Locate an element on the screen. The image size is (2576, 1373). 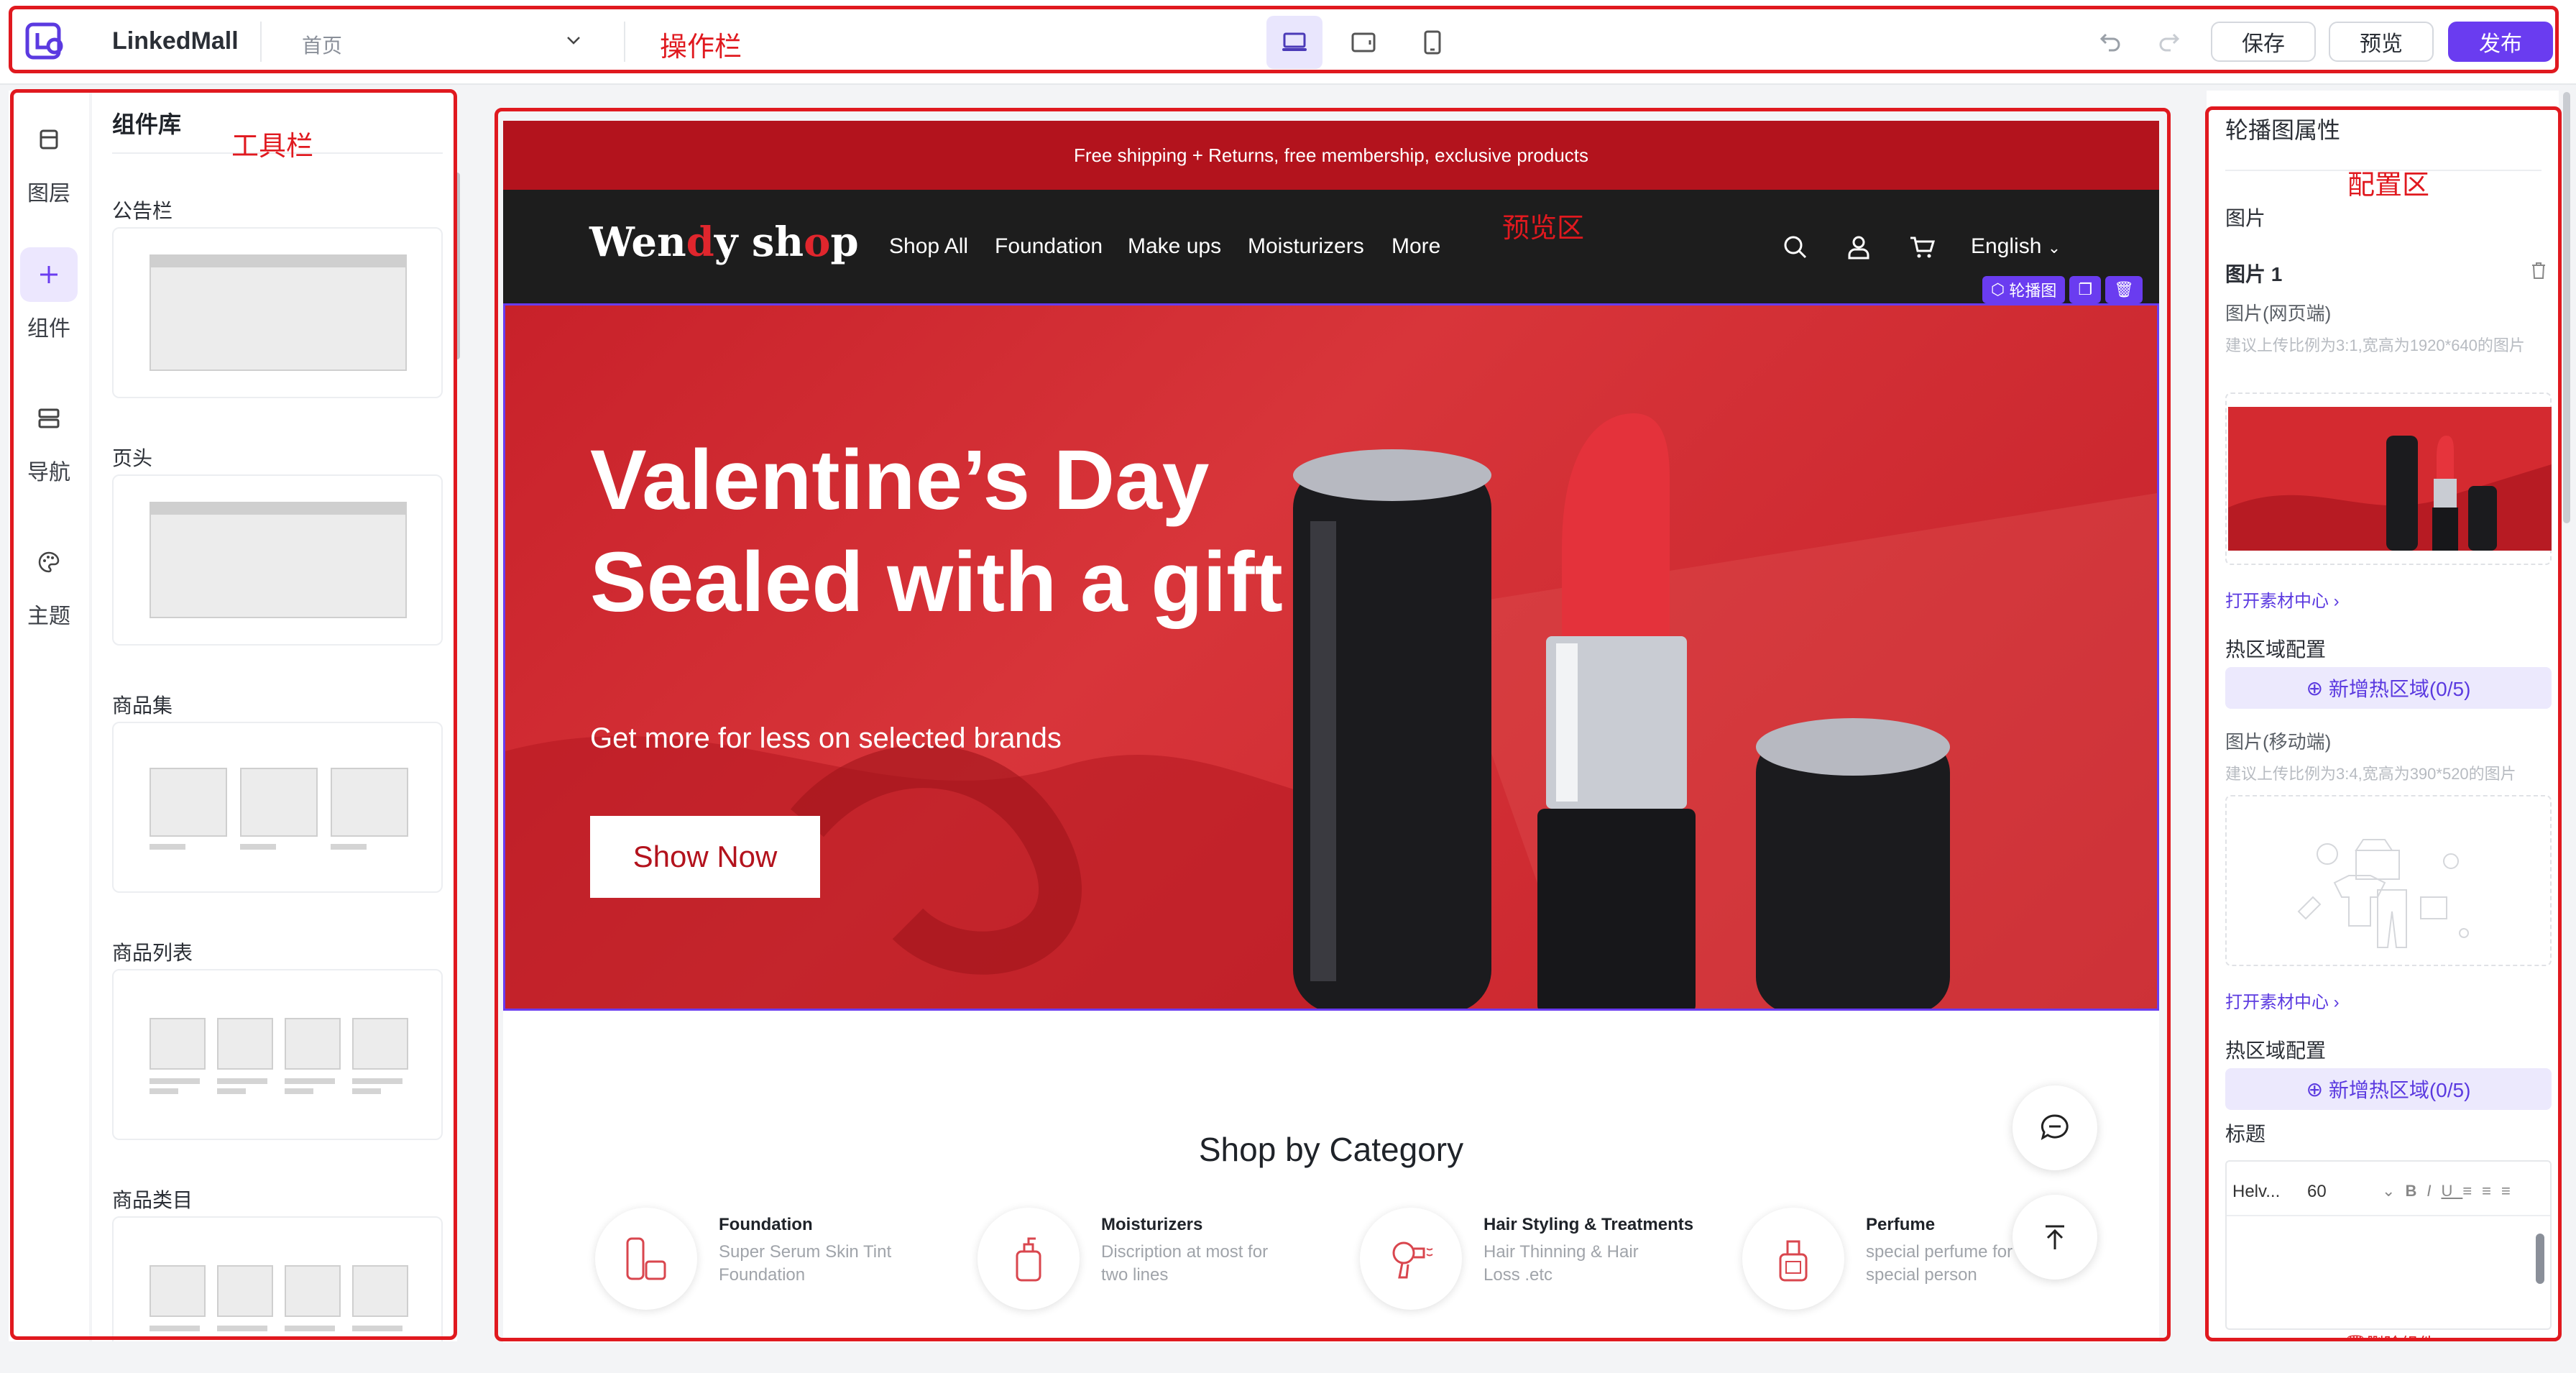
redo-icon is located at coordinates (2168, 41).